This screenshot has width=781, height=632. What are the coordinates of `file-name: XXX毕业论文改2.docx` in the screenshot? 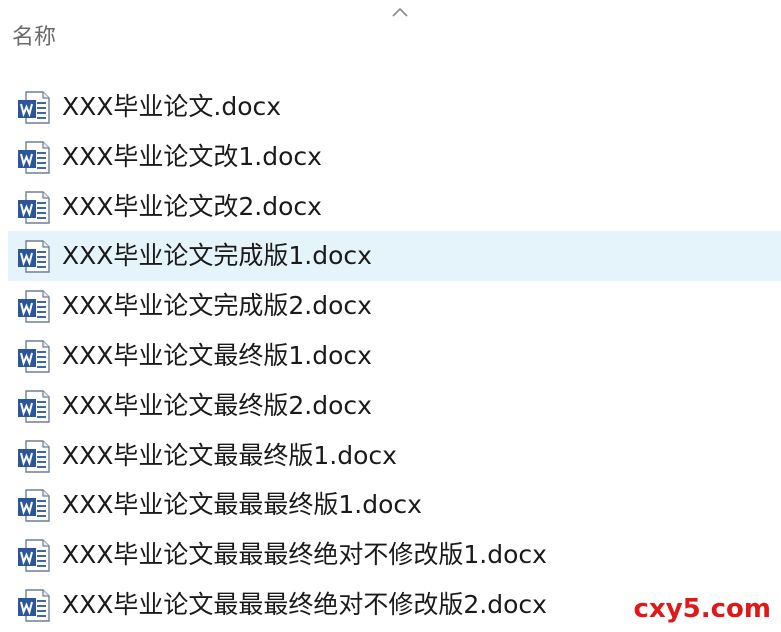 It's located at (192, 206).